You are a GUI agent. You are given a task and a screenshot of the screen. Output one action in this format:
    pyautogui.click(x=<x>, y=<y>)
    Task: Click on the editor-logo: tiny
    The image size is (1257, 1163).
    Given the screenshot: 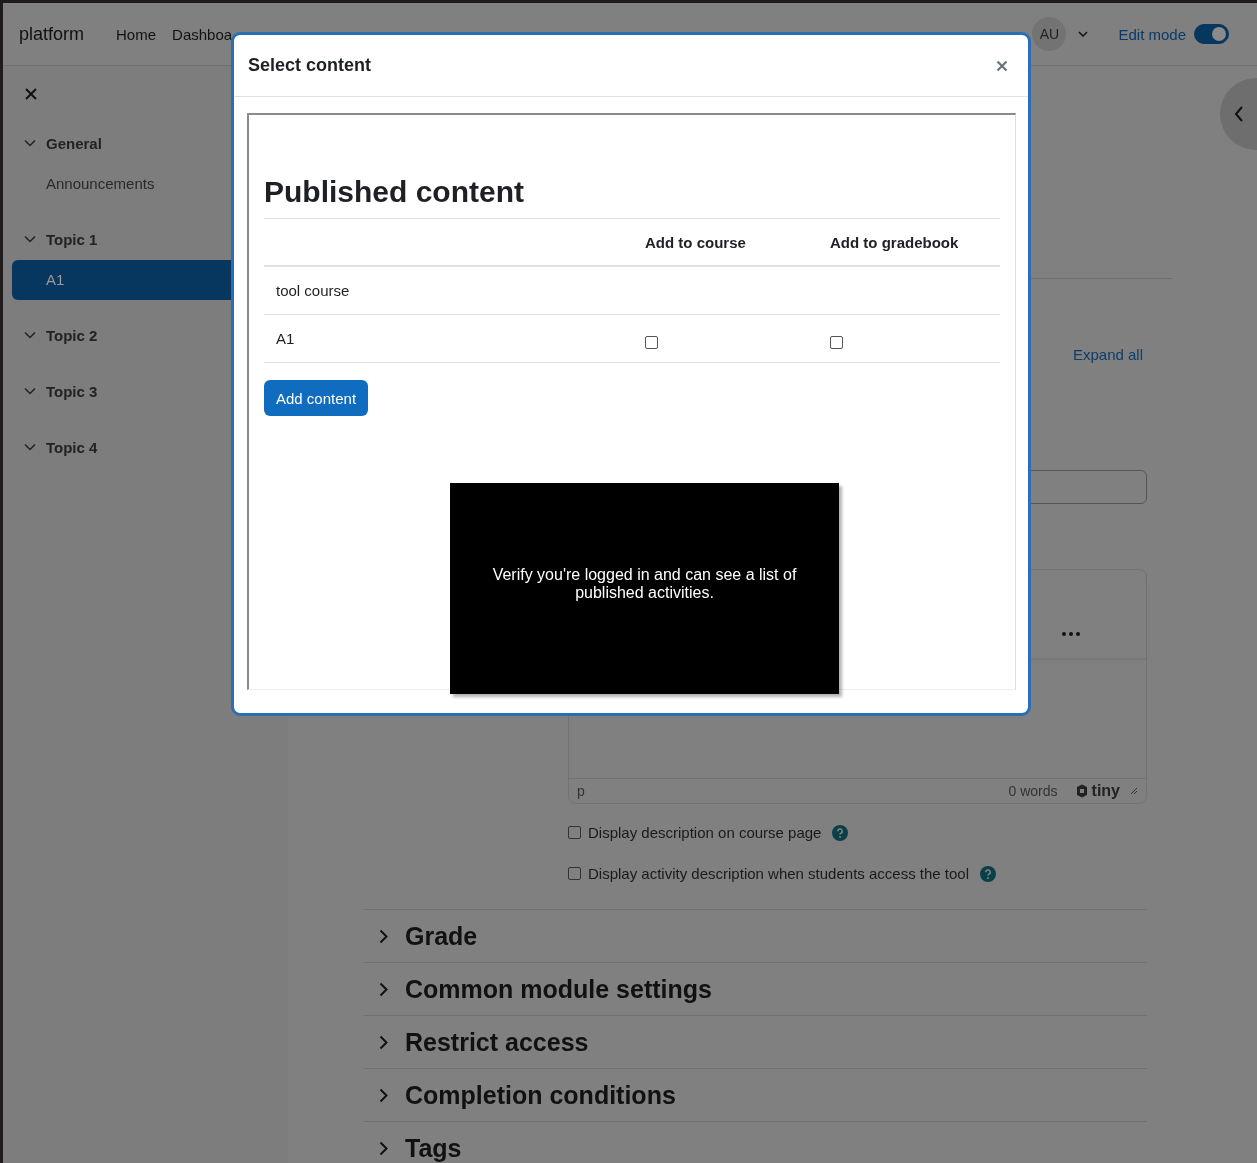 What is the action you would take?
    pyautogui.click(x=1105, y=791)
    